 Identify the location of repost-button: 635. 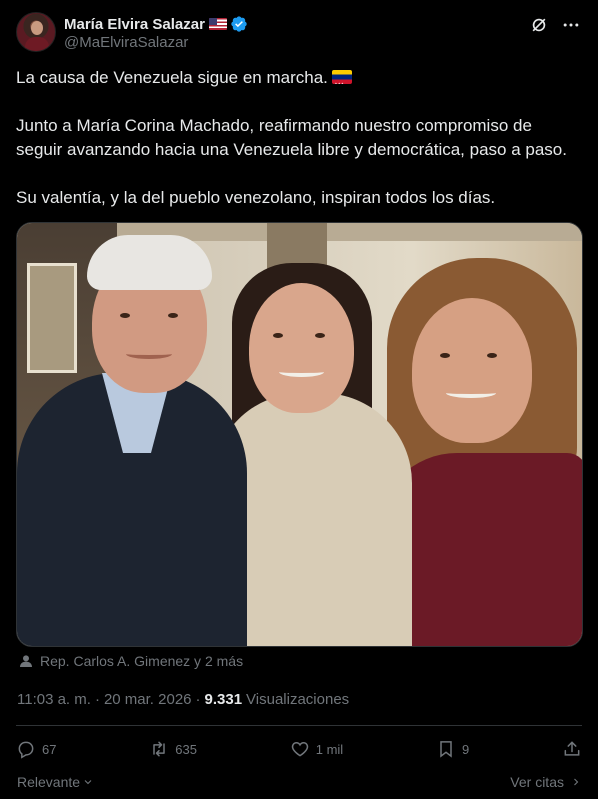
(173, 749).